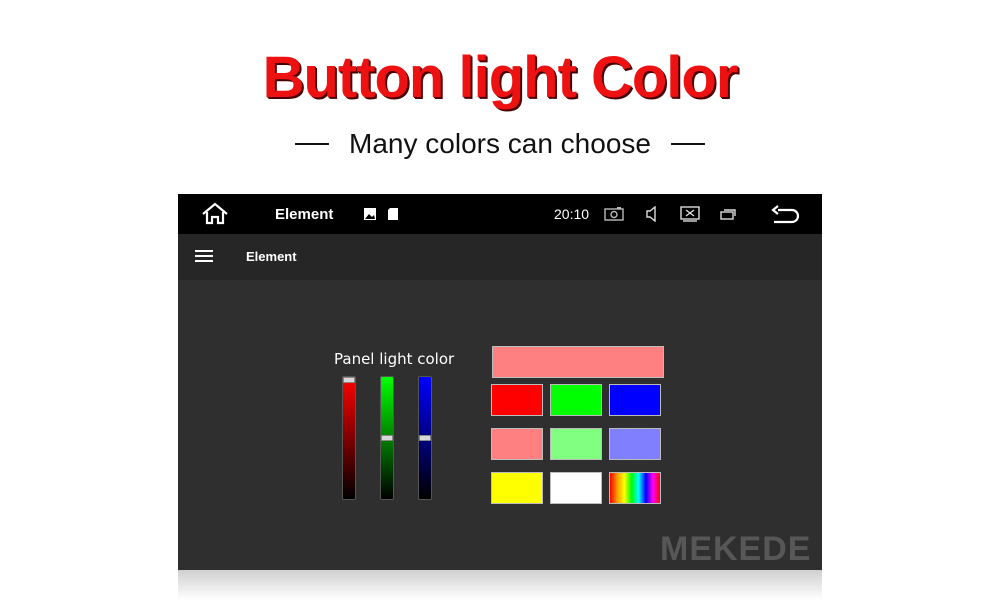 The height and width of the screenshot is (600, 1000). I want to click on swatch-light-red, so click(517, 444).